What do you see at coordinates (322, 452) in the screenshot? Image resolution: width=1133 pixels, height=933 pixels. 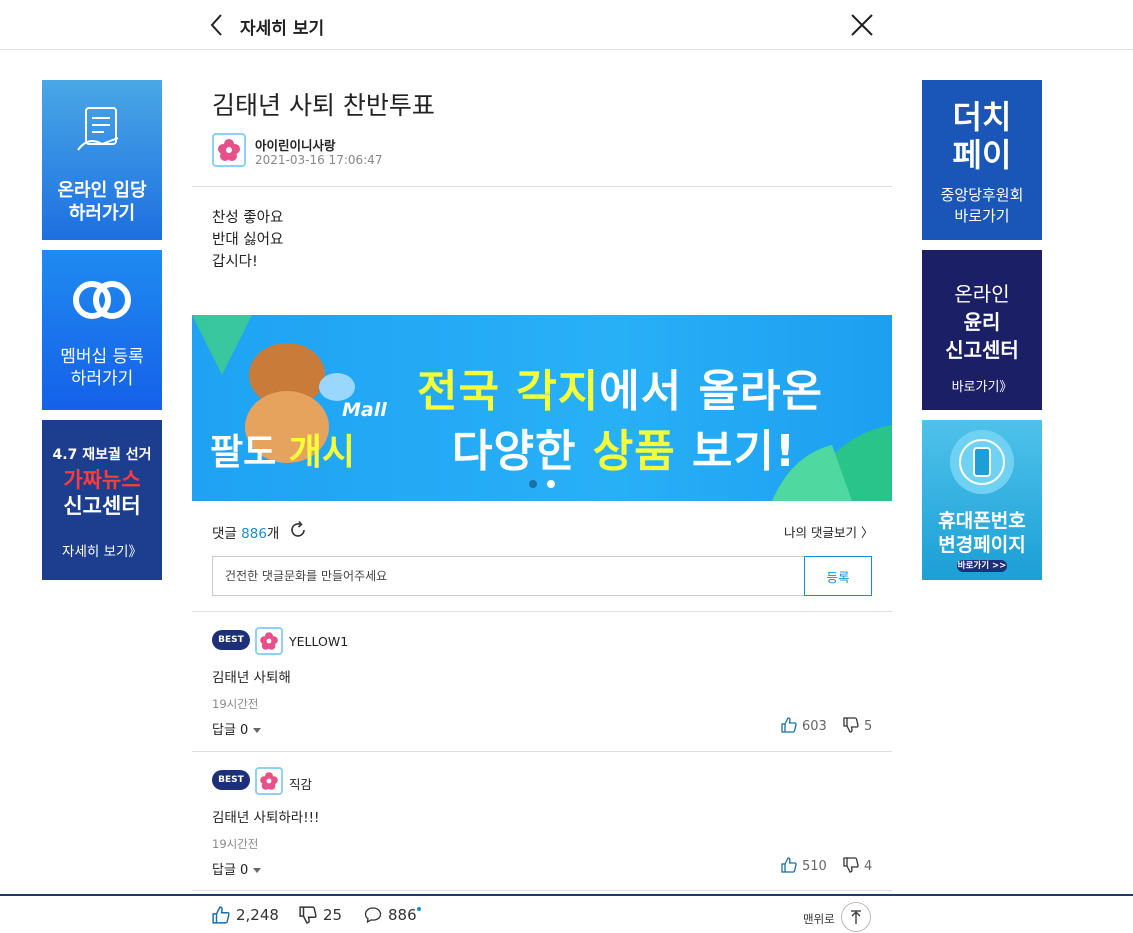 I see `promo-brand-b: 개시` at bounding box center [322, 452].